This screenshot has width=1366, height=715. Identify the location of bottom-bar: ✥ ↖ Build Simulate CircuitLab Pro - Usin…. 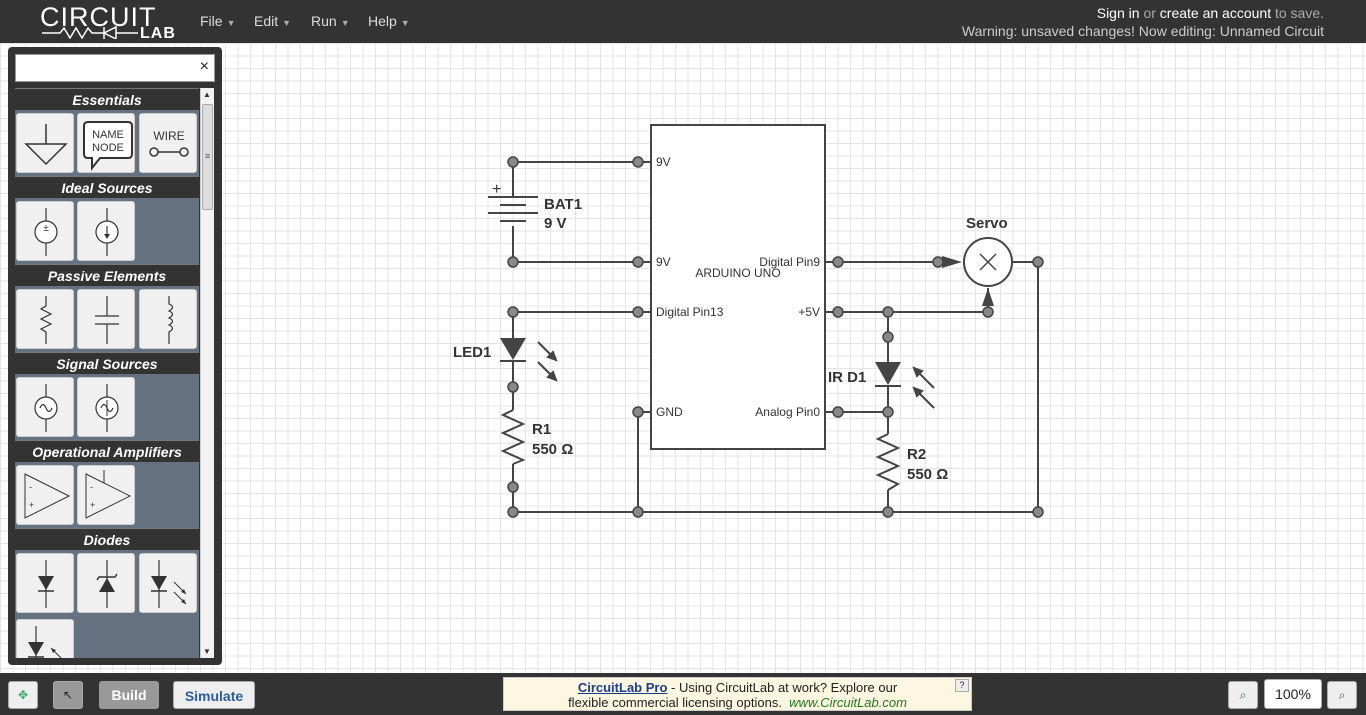
(683, 694).